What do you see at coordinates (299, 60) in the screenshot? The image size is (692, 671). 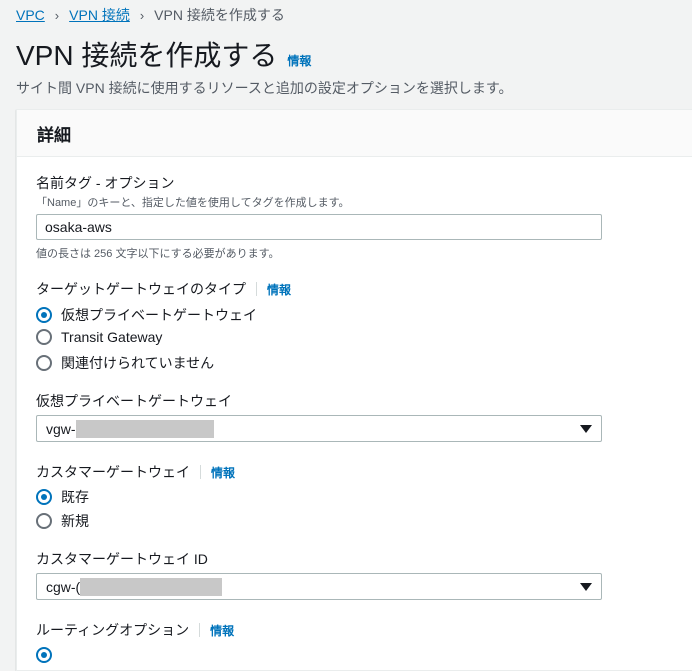 I see `page-info-link: 情報` at bounding box center [299, 60].